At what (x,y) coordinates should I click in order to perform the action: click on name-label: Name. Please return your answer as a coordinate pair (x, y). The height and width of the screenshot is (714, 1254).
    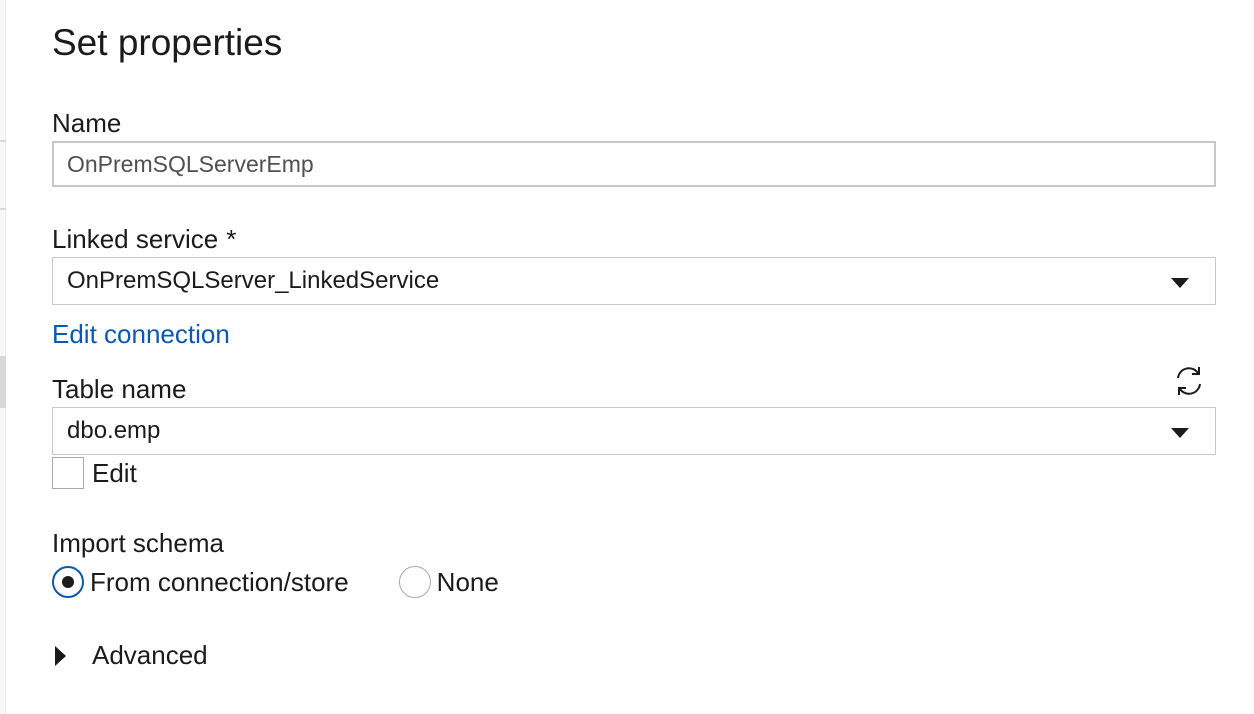
    Looking at the image, I should click on (87, 123).